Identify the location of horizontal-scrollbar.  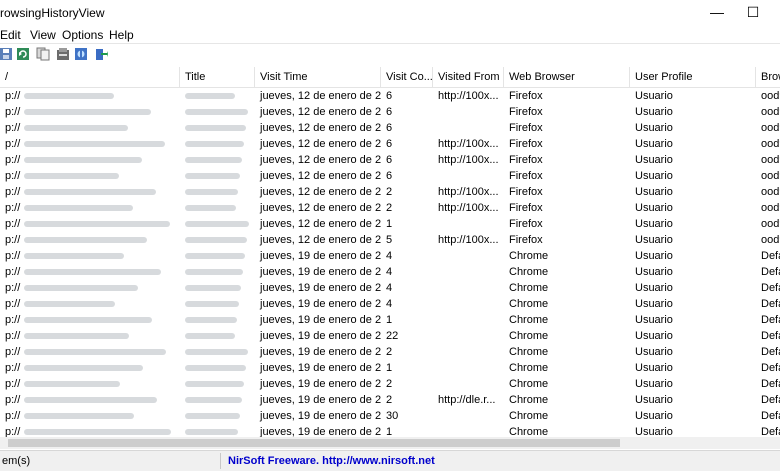
(390, 443).